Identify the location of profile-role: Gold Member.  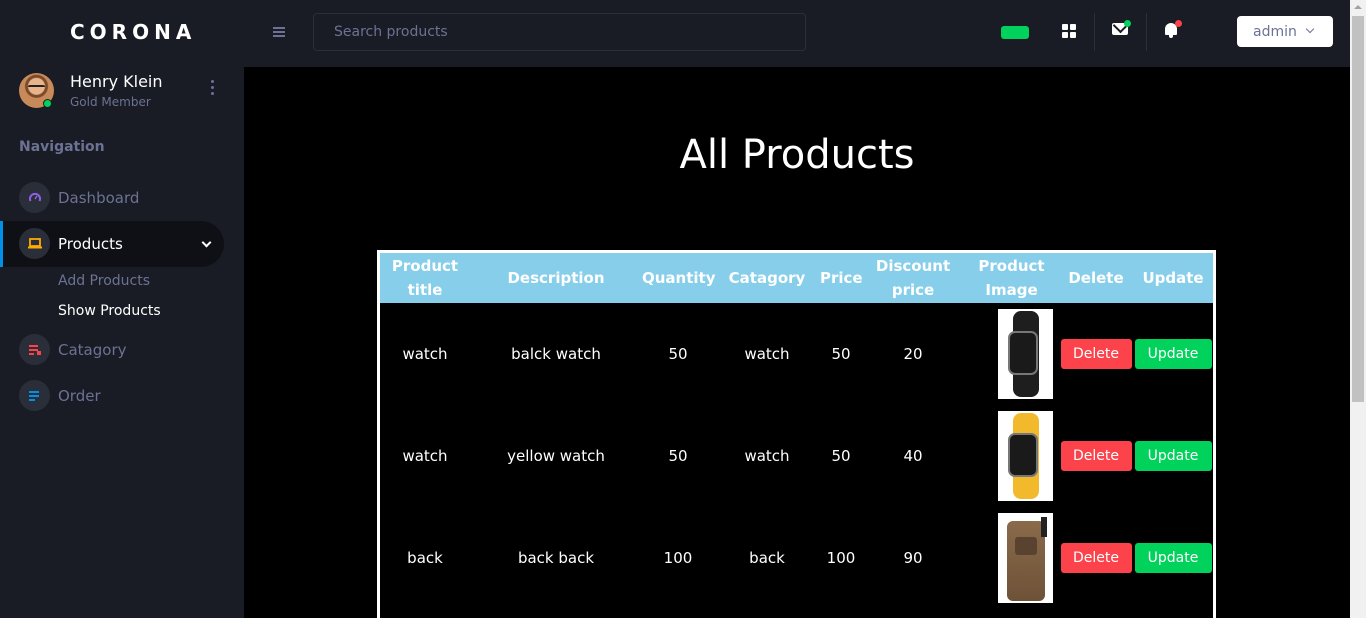
(110, 102).